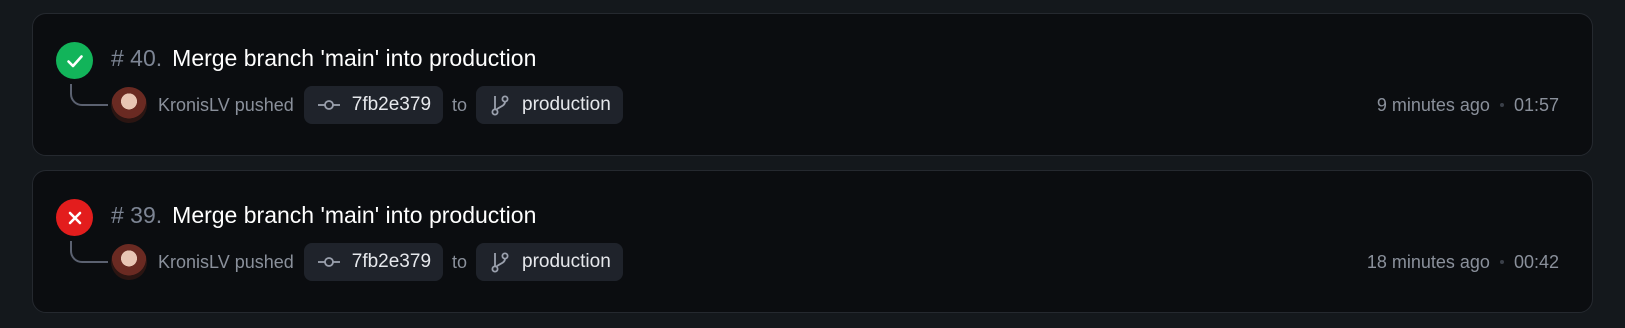  I want to click on run-duration: 01:57, so click(1536, 104).